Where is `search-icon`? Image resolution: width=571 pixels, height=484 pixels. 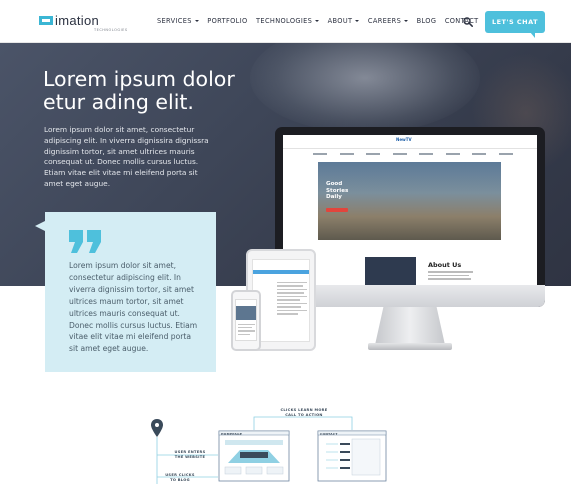
search-icon is located at coordinates (468, 22).